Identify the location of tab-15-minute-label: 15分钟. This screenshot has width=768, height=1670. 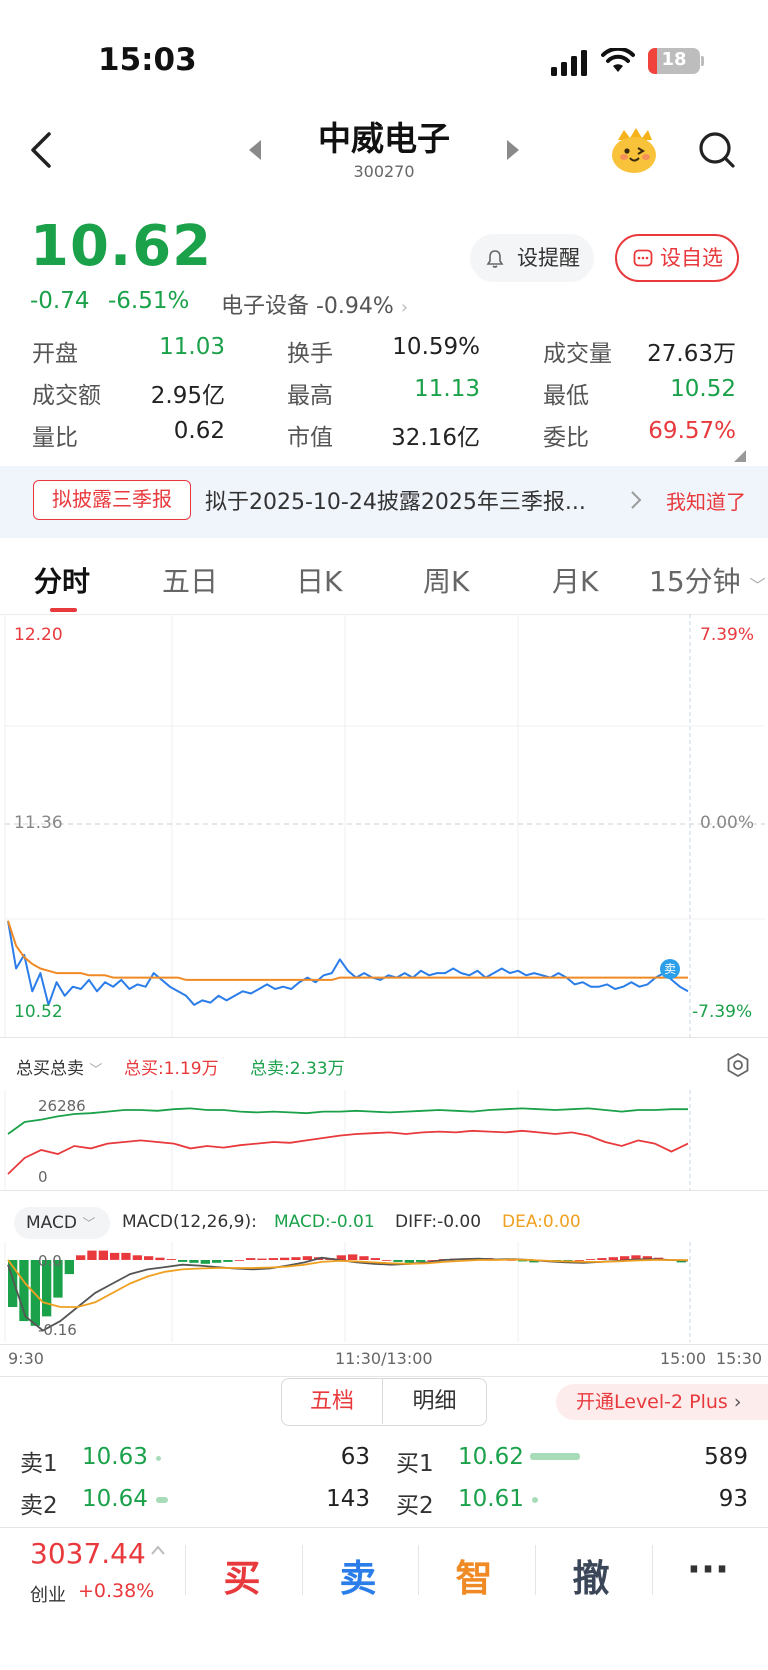
(695, 581).